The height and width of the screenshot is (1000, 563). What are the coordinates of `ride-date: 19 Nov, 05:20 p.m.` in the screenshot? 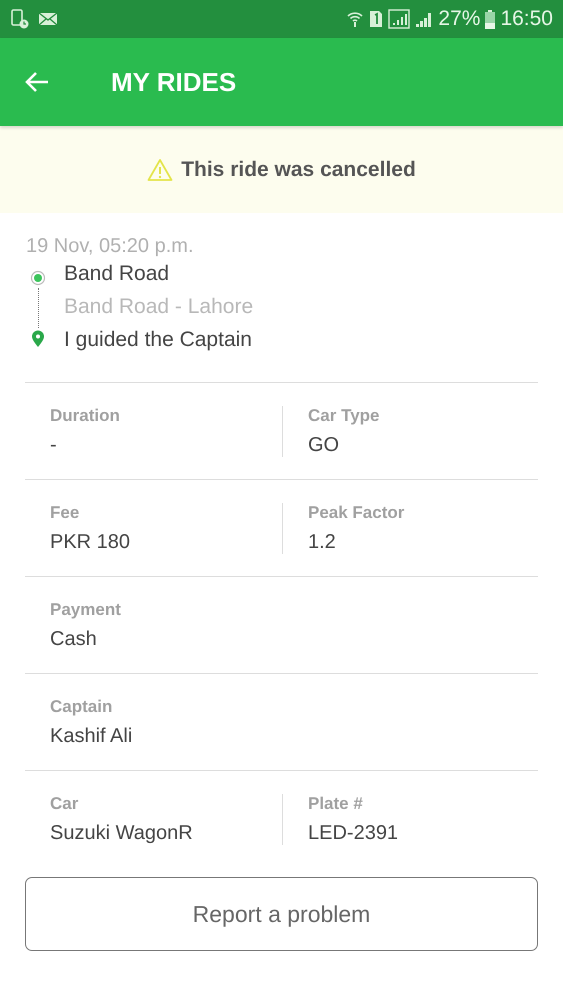 It's located at (110, 246).